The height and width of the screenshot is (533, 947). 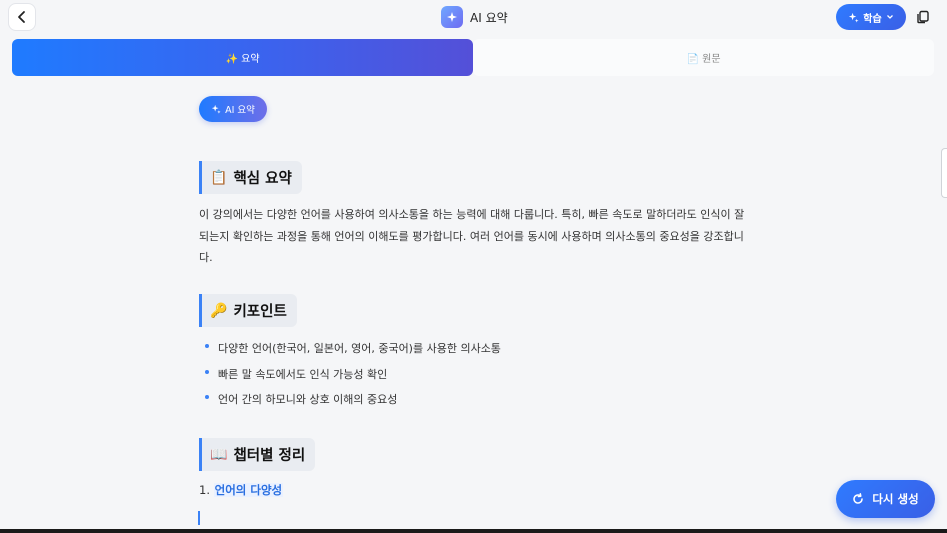 I want to click on section-heading-keypoints: 🔑 키포인트, so click(x=248, y=310).